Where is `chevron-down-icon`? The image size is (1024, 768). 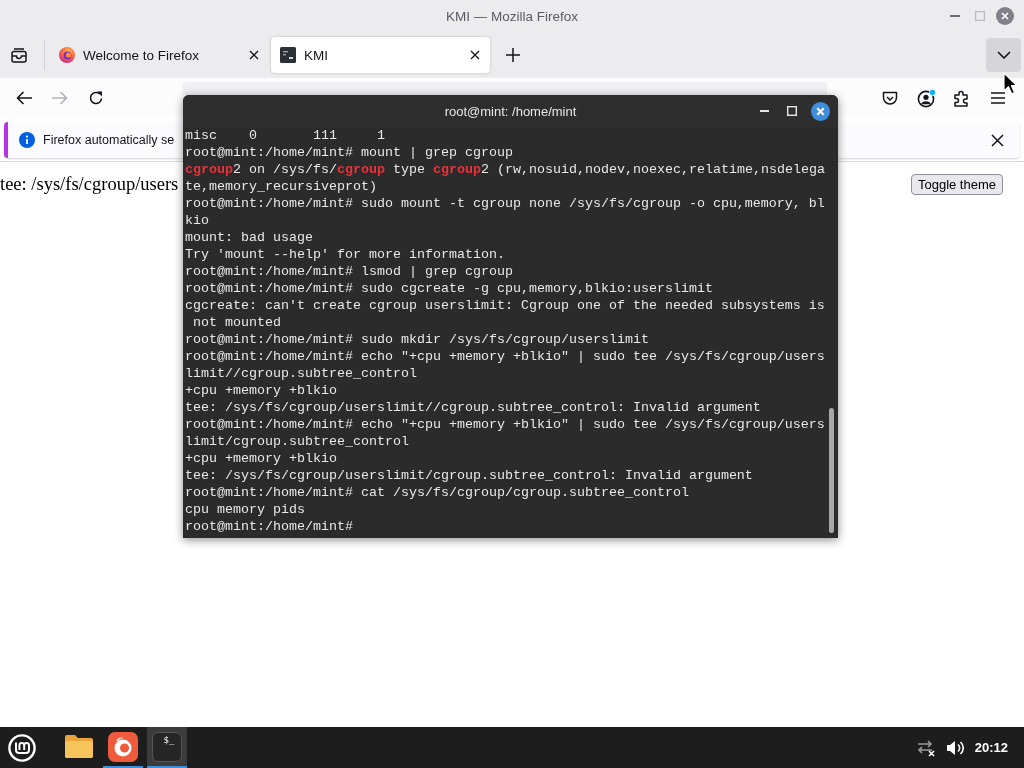 chevron-down-icon is located at coordinates (1003, 55).